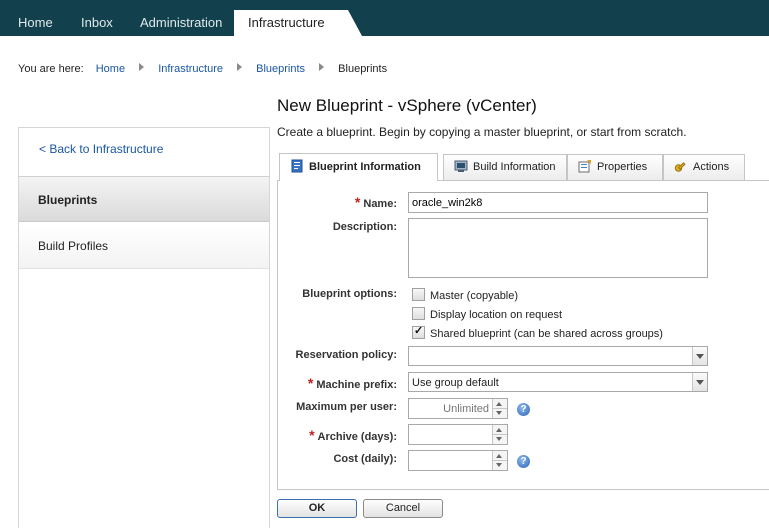 The width and height of the screenshot is (769, 528). Describe the element at coordinates (317, 508) in the screenshot. I see `ok-button: OK` at that location.